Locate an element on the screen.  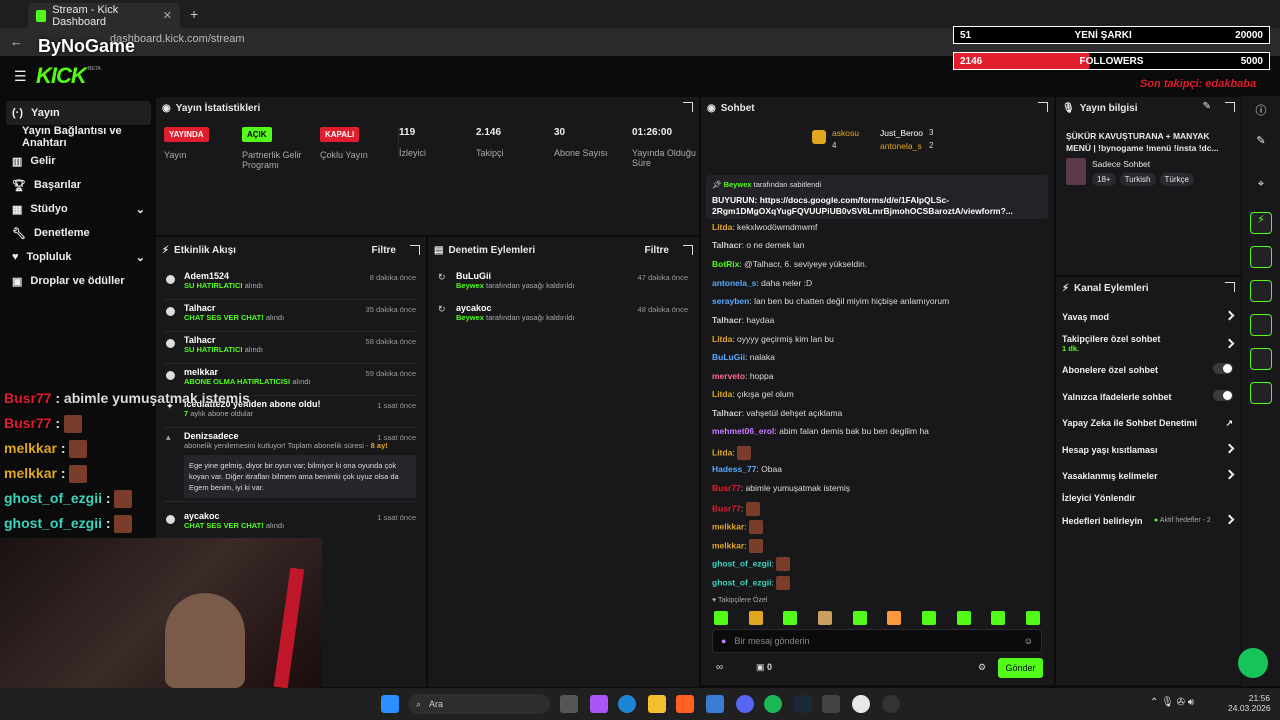
back-icon: ← is located at coordinates (16, 41).